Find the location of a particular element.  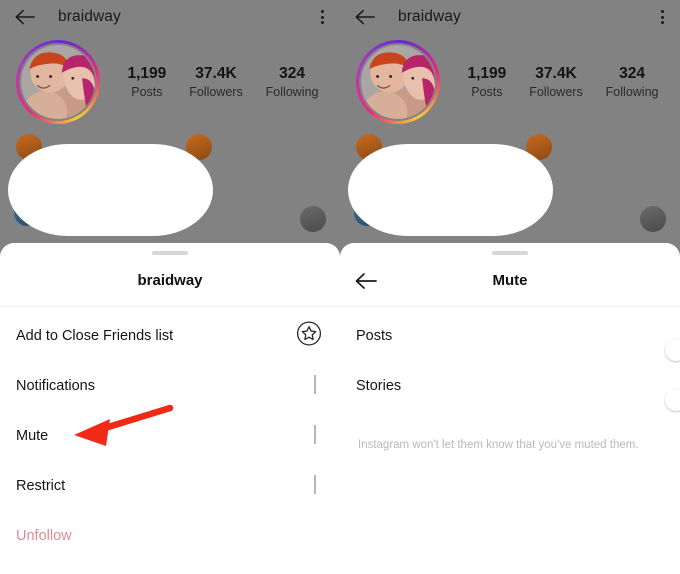

left-sheet-header: braidway is located at coordinates (170, 281).